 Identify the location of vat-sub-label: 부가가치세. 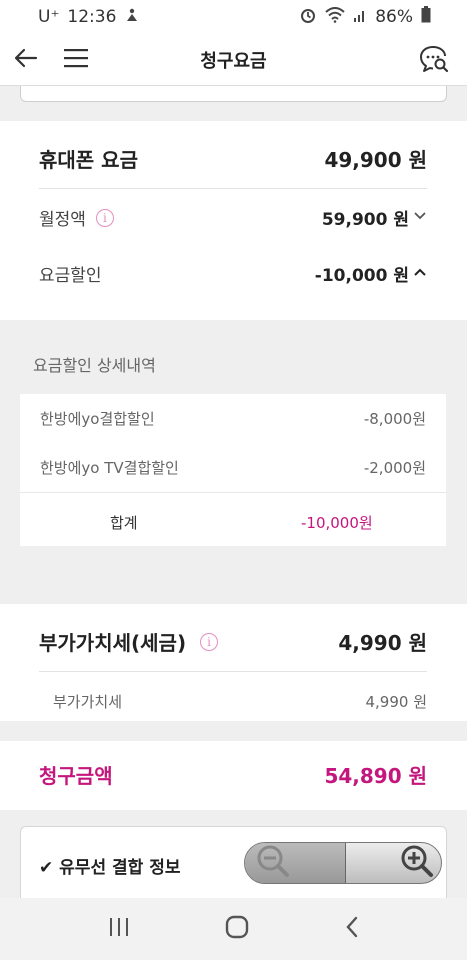
(88, 702).